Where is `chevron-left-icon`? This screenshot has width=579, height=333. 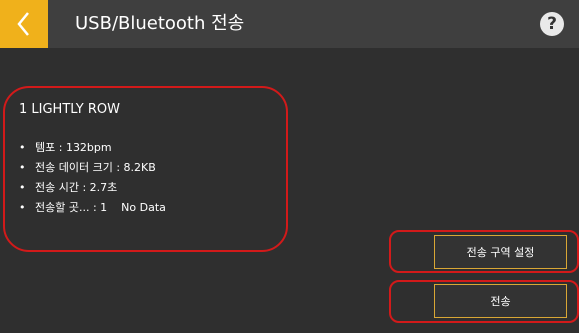 chevron-left-icon is located at coordinates (23, 24).